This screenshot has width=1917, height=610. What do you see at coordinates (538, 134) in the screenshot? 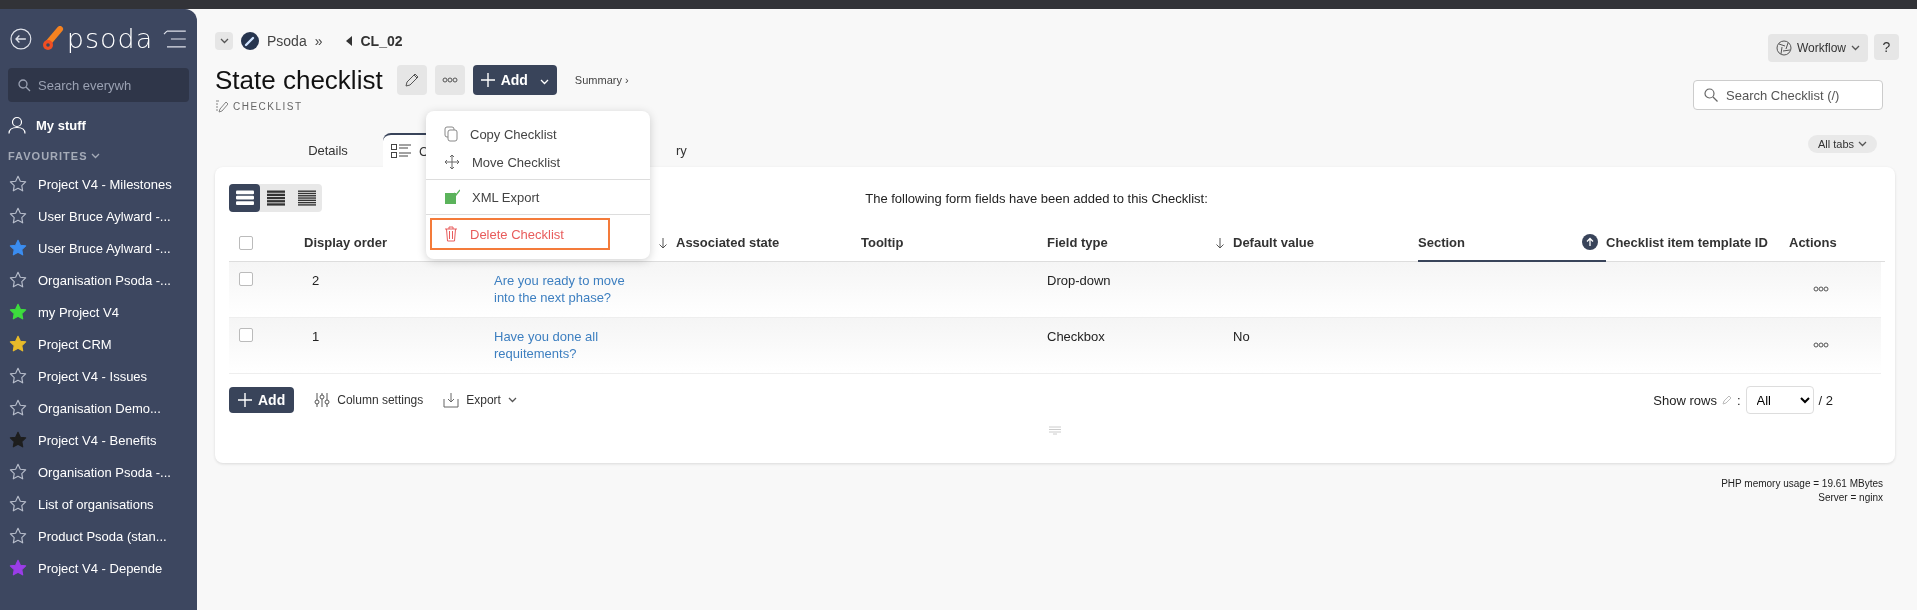
I see `menu-item: Copy Checklist` at bounding box center [538, 134].